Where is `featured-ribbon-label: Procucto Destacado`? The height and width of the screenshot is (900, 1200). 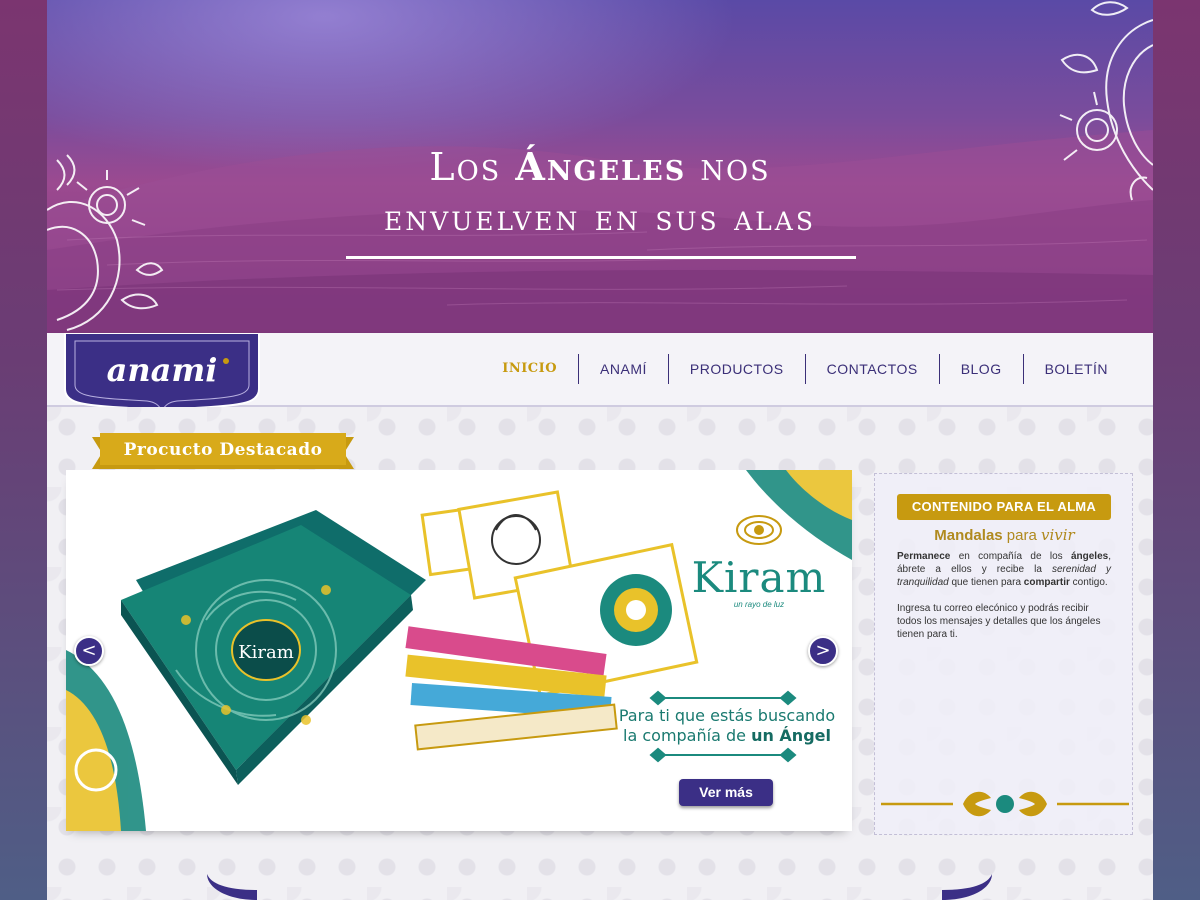
featured-ribbon-label: Procucto Destacado is located at coordinates (223, 450).